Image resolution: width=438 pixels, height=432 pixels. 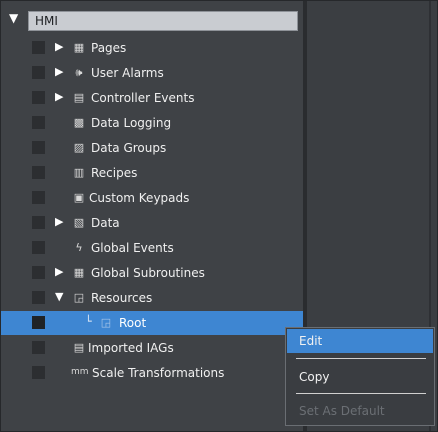 I want to click on lightning-icon: ϟ, so click(x=79, y=247).